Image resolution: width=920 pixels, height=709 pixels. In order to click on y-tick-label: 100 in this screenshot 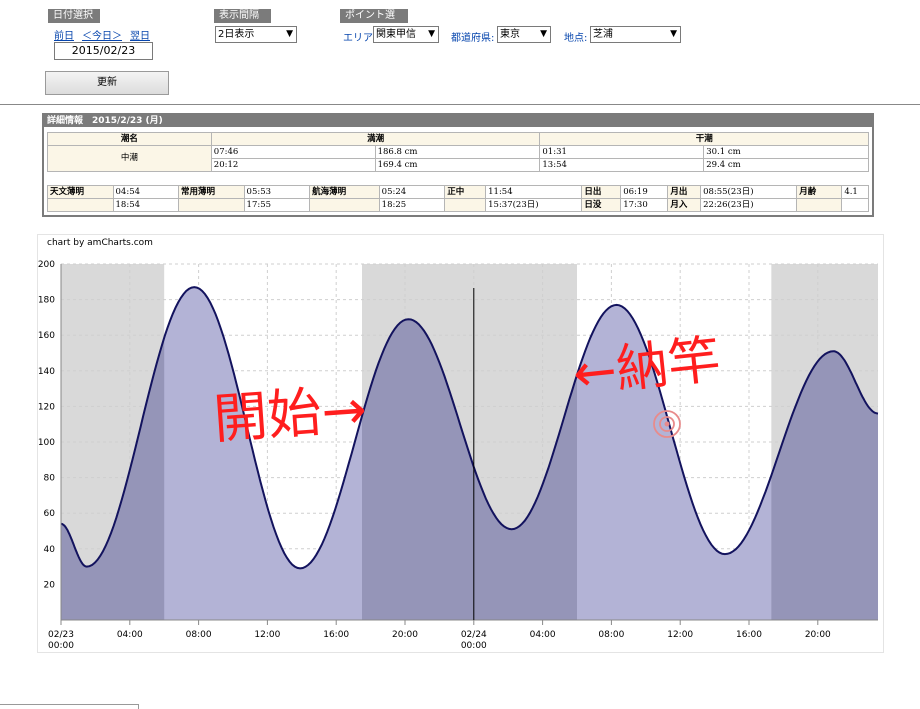, I will do `click(46, 443)`.